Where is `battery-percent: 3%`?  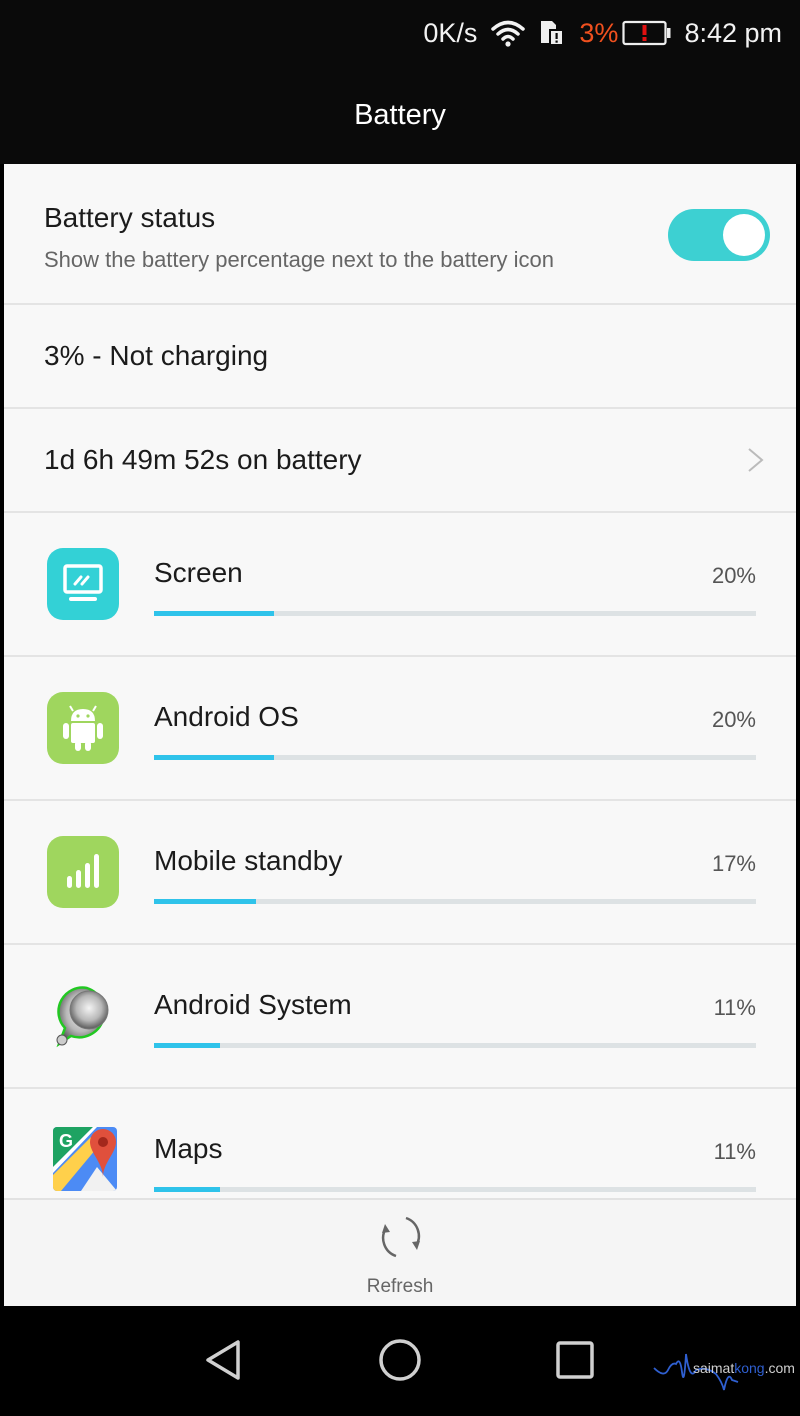 battery-percent: 3% is located at coordinates (599, 32).